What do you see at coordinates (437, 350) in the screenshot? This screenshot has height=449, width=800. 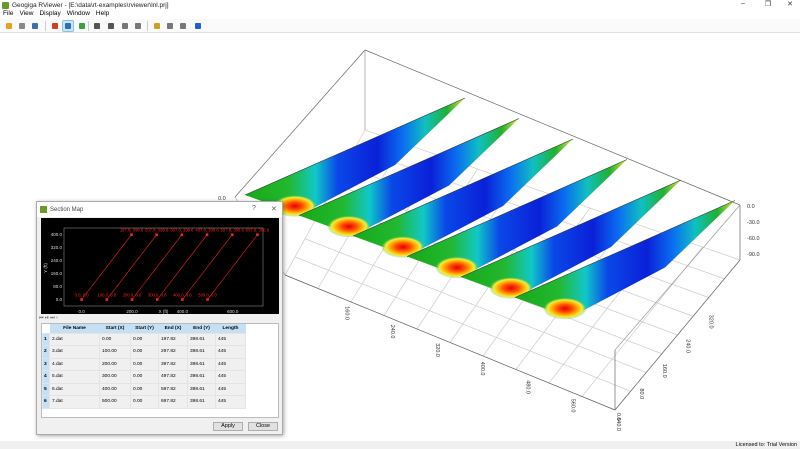 I see `x-tick-label: 320.0` at bounding box center [437, 350].